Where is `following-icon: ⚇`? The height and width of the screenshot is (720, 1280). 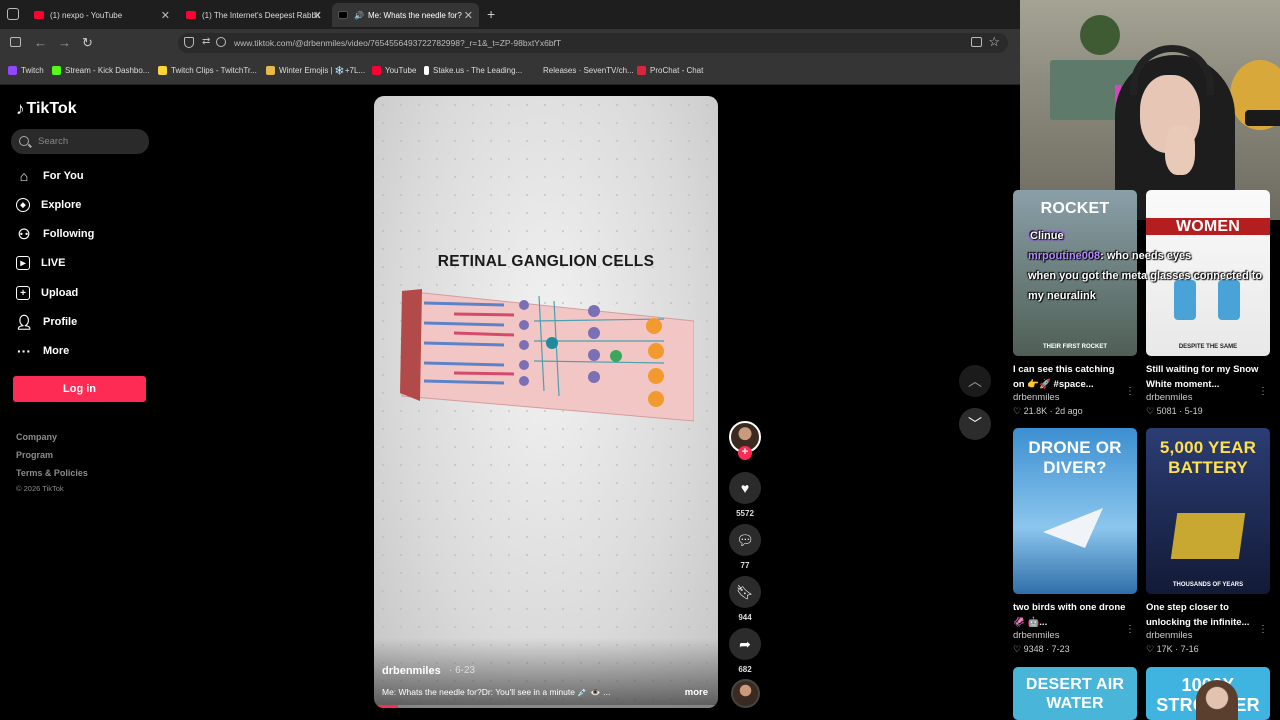
following-icon: ⚇ is located at coordinates (24, 233).